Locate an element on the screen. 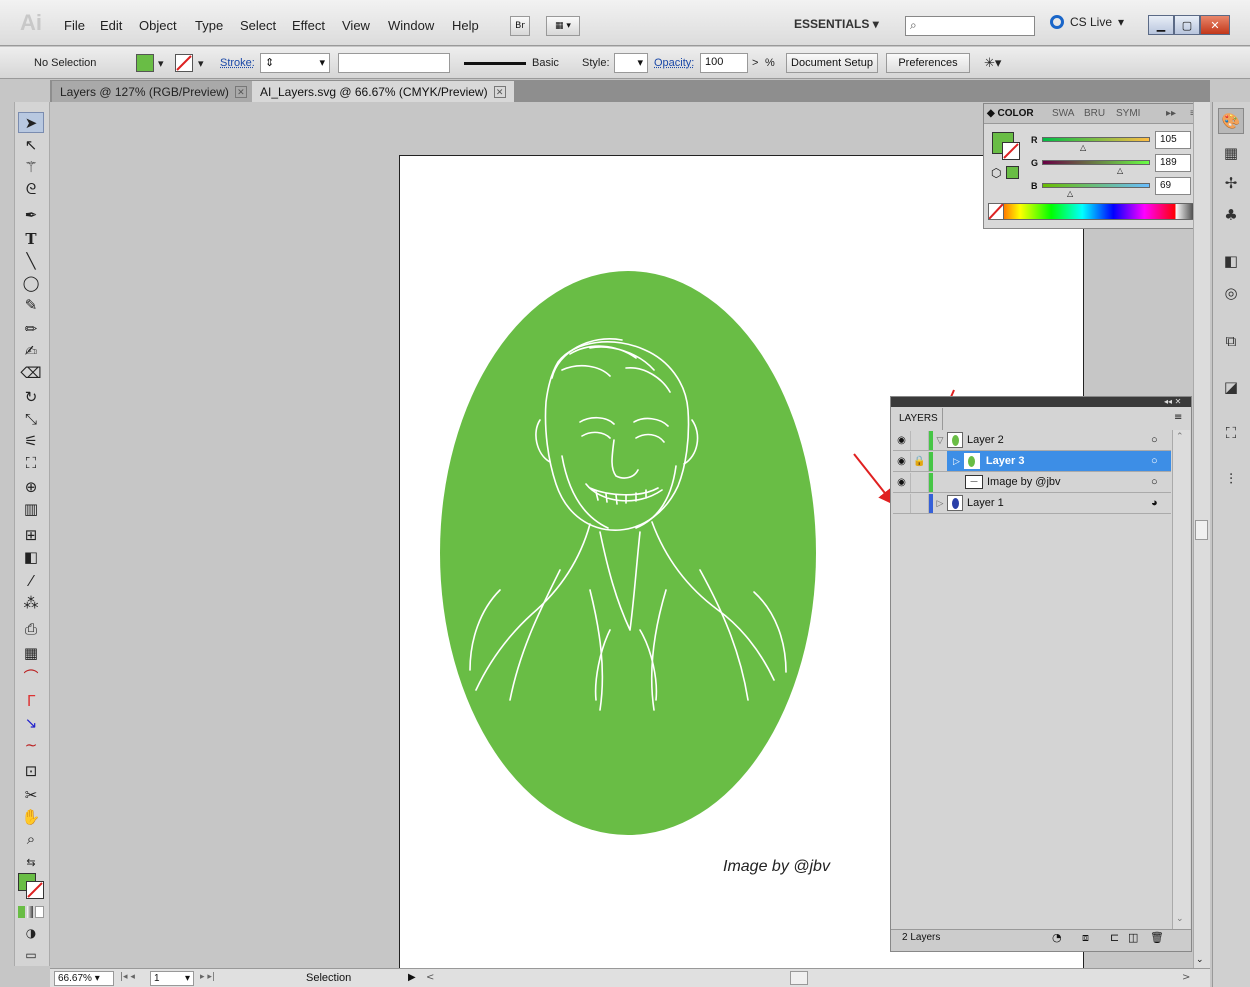  green-value: 189 is located at coordinates (1173, 163).